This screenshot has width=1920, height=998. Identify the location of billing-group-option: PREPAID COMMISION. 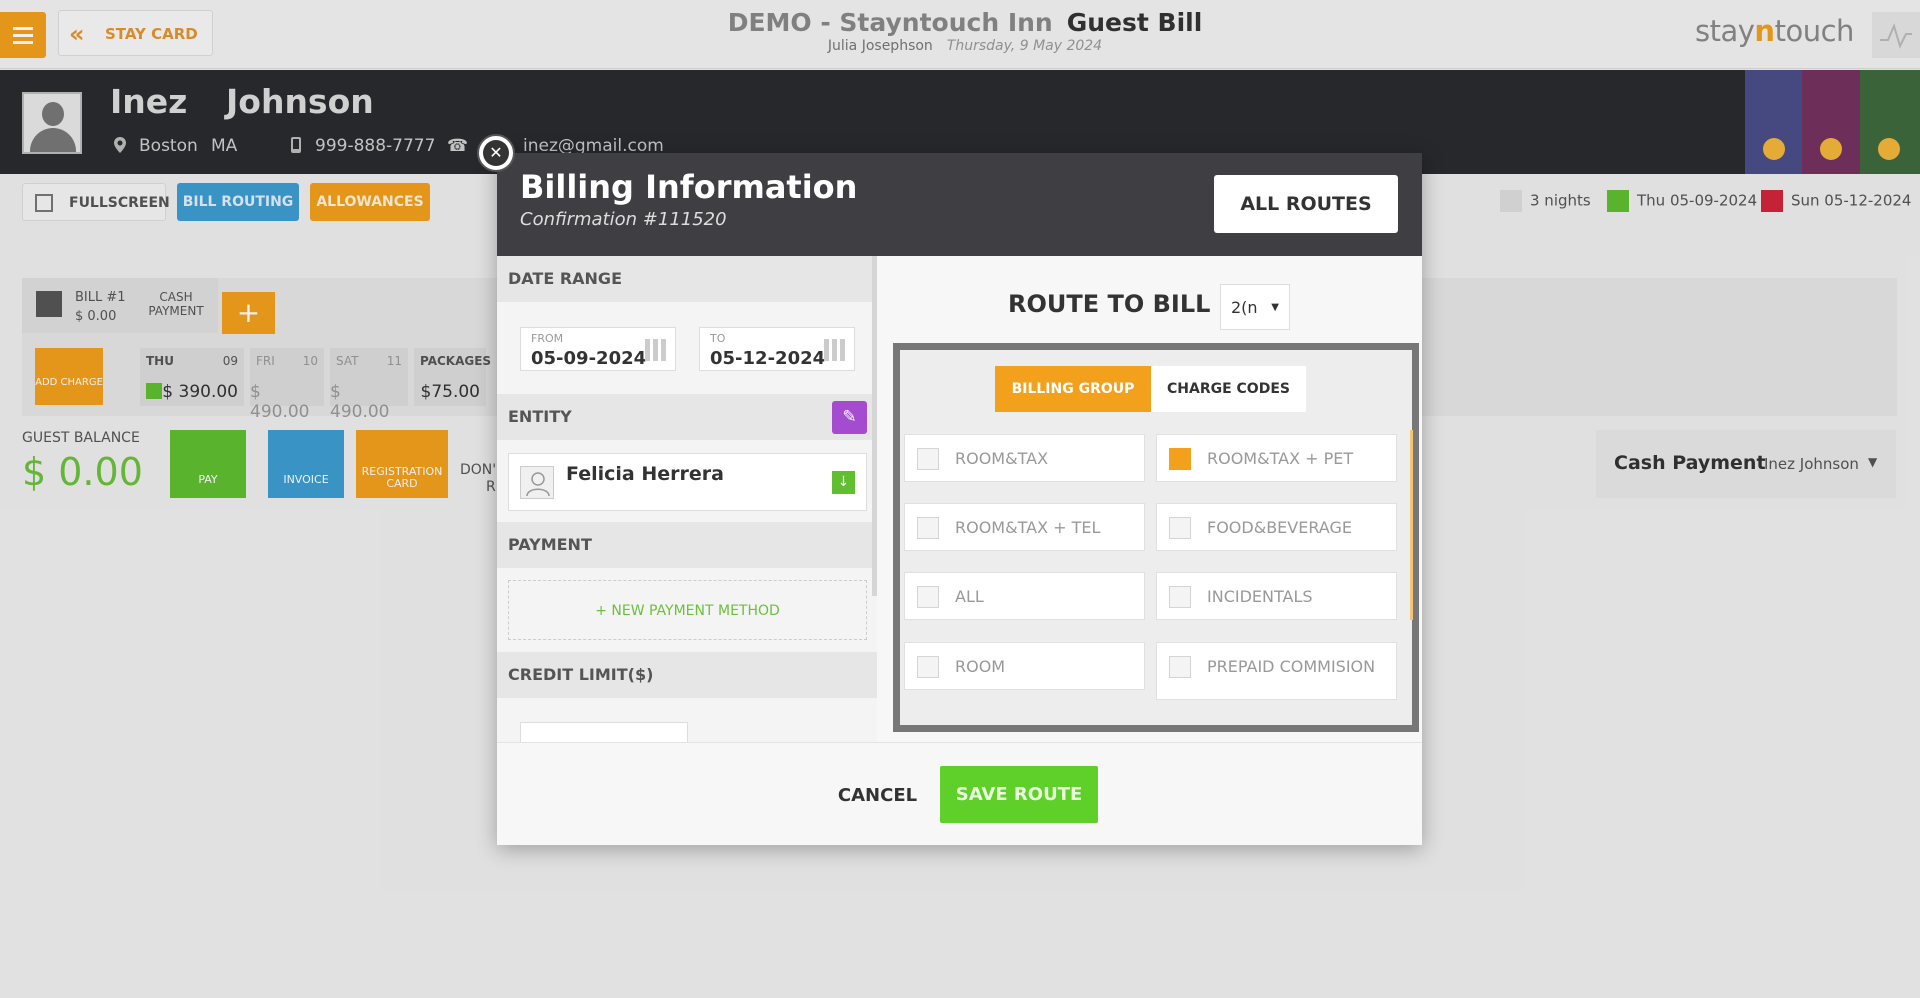
(1276, 671).